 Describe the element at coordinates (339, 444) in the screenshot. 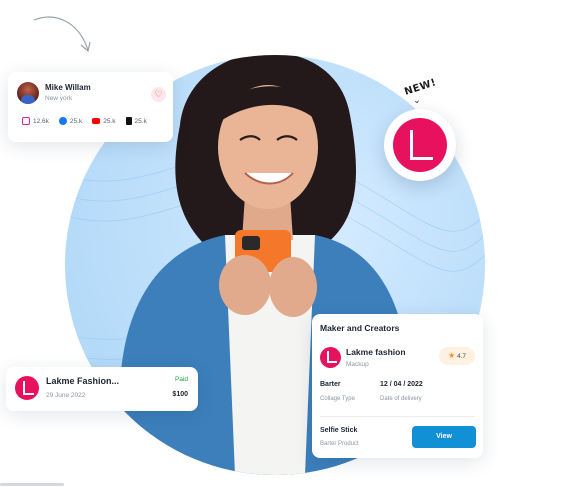

I see `barter-product-label: Barter Product` at that location.